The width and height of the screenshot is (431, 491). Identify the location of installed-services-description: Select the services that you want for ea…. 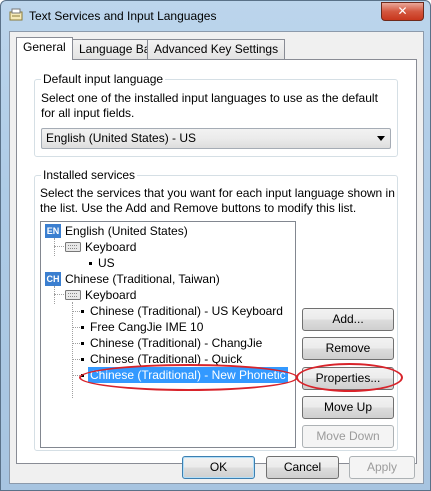
(217, 200).